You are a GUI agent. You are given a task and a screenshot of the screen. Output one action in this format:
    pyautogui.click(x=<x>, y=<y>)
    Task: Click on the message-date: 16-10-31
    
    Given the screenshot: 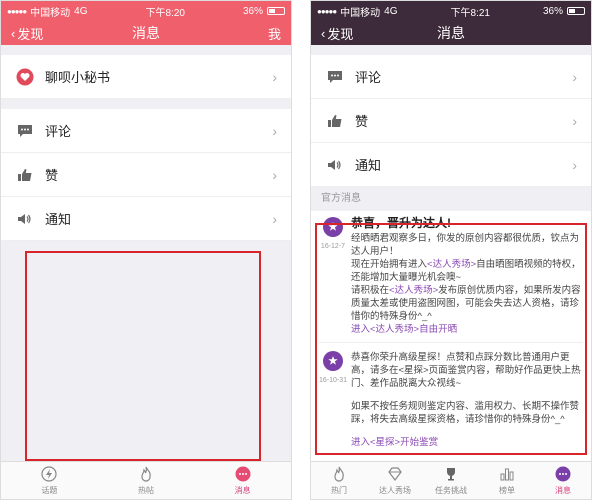 What is the action you would take?
    pyautogui.click(x=333, y=380)
    